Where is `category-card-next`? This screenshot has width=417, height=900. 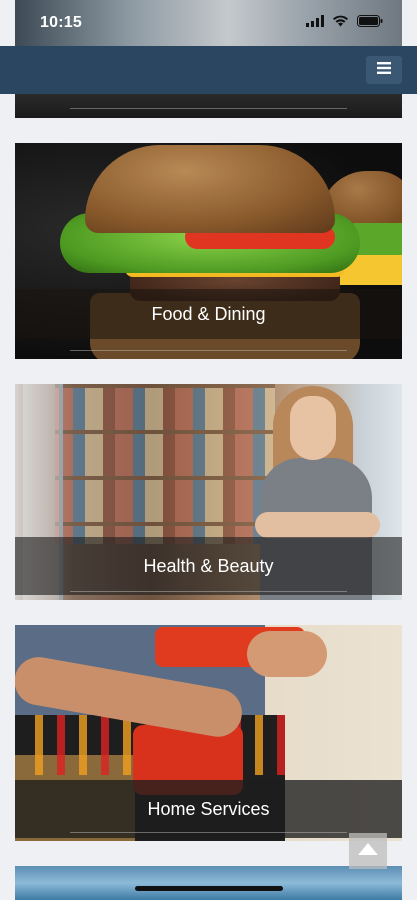
category-card-next is located at coordinates (208, 883).